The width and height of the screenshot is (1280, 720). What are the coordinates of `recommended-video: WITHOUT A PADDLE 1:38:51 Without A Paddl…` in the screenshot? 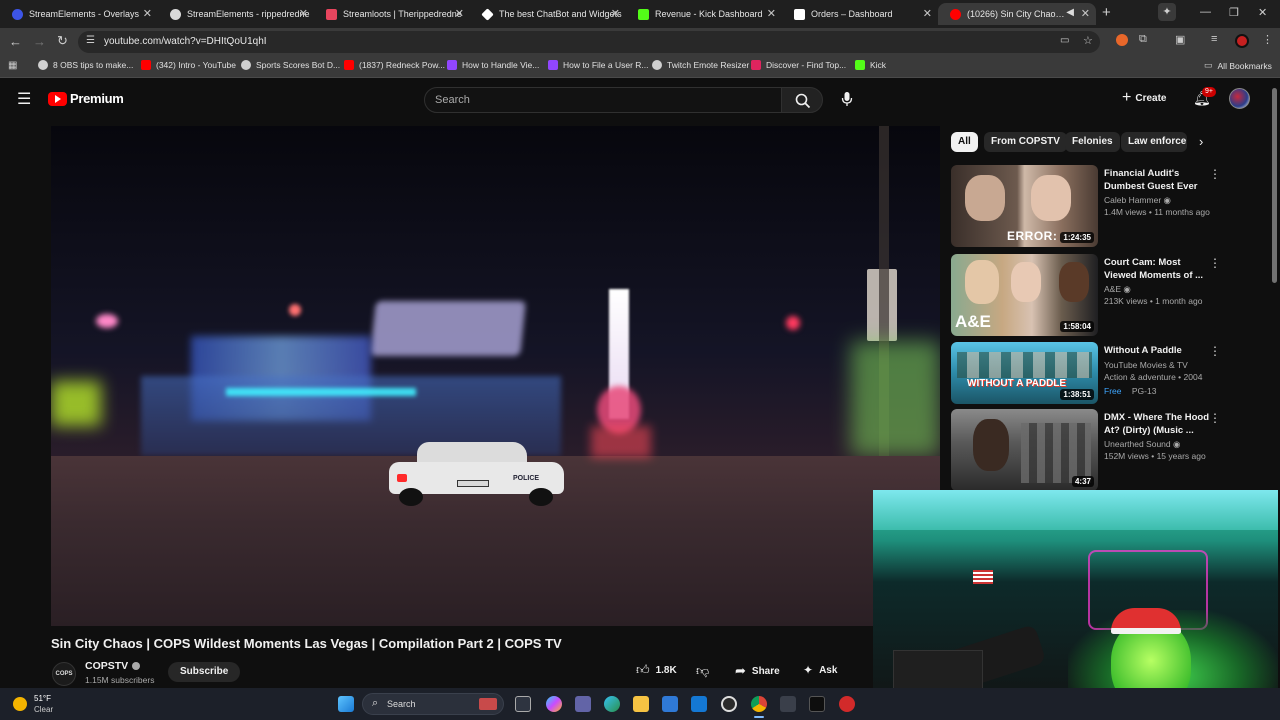 It's located at (1091, 373).